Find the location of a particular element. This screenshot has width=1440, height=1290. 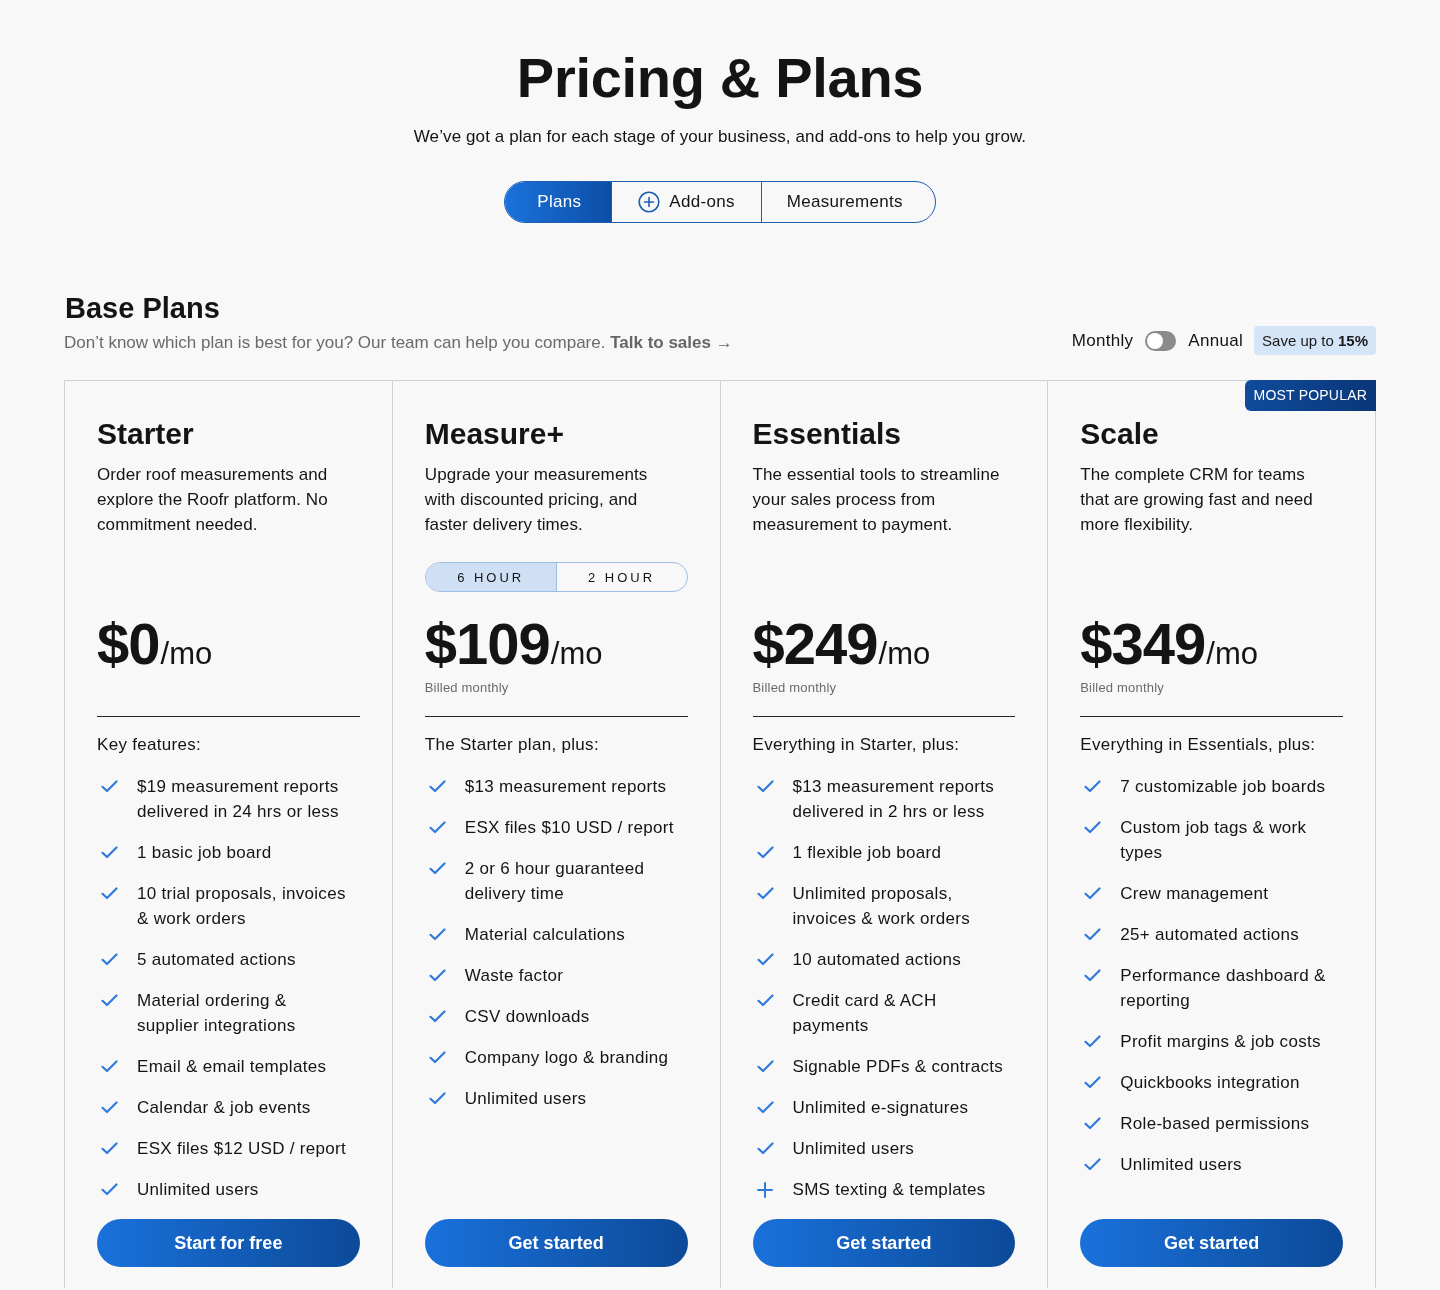

feature-text: Crew management is located at coordinates (1195, 894).